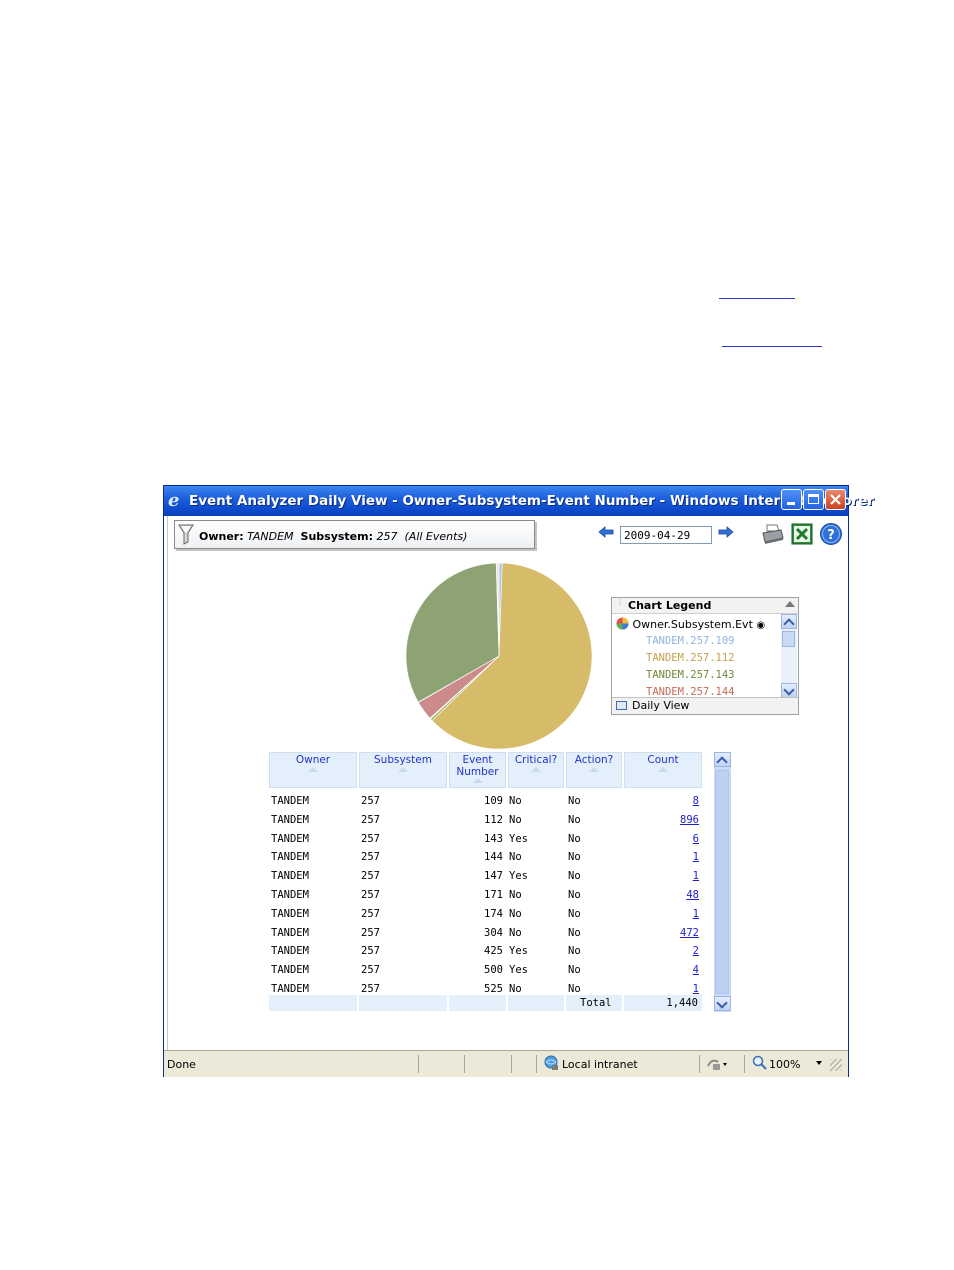 This screenshot has height=1270, width=954. What do you see at coordinates (835, 499) in the screenshot?
I see `close-button` at bounding box center [835, 499].